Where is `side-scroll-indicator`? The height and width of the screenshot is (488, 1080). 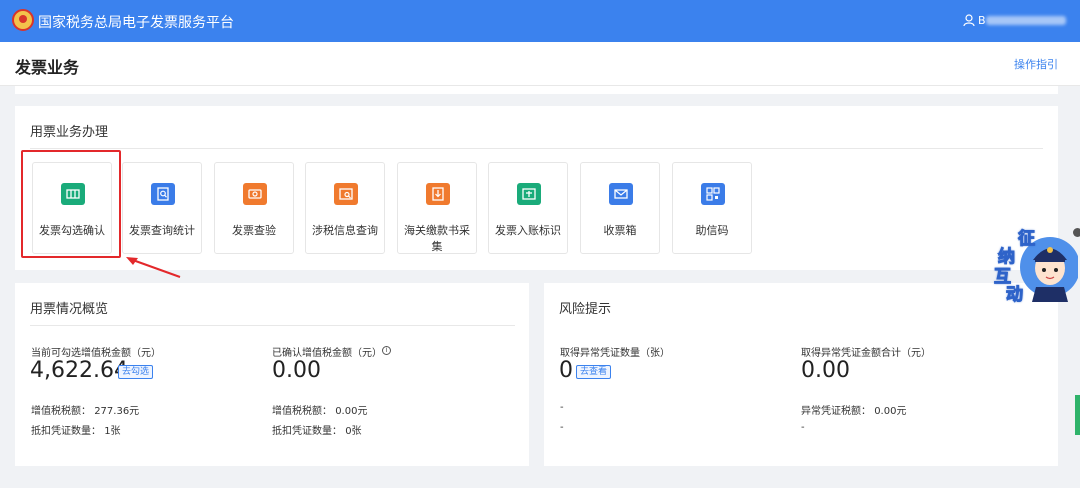 side-scroll-indicator is located at coordinates (1077, 415).